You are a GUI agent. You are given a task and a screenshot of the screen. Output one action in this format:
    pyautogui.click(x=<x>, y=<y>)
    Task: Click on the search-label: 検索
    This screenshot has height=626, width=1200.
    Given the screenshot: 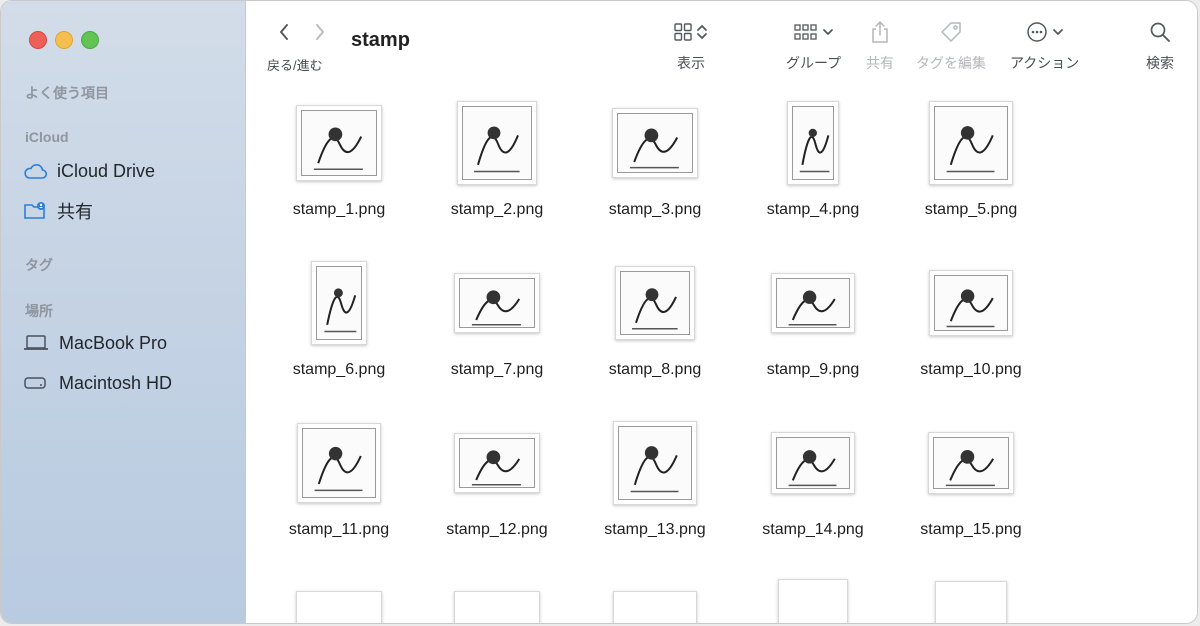 What is the action you would take?
    pyautogui.click(x=1160, y=63)
    